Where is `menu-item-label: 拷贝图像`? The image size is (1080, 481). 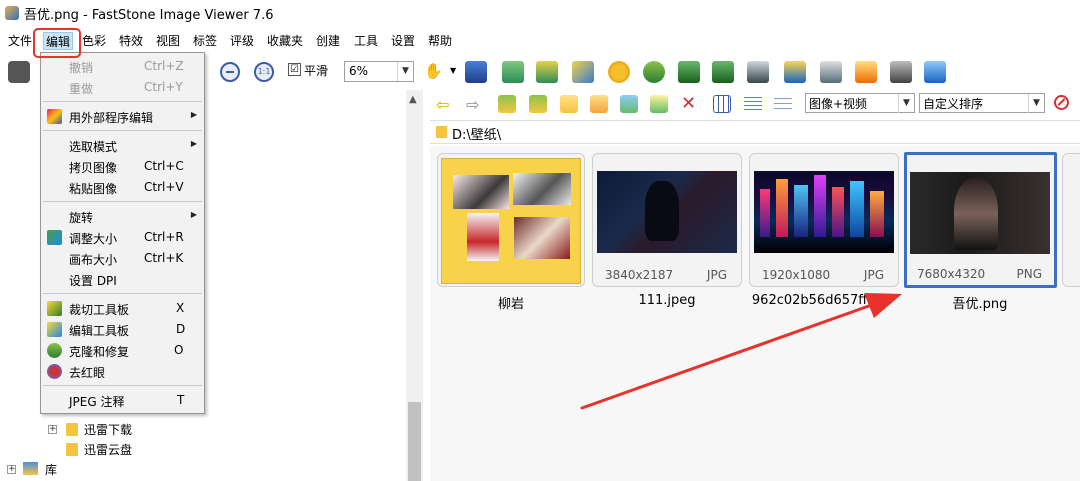
menu-item-label: 拷贝图像 is located at coordinates (93, 168).